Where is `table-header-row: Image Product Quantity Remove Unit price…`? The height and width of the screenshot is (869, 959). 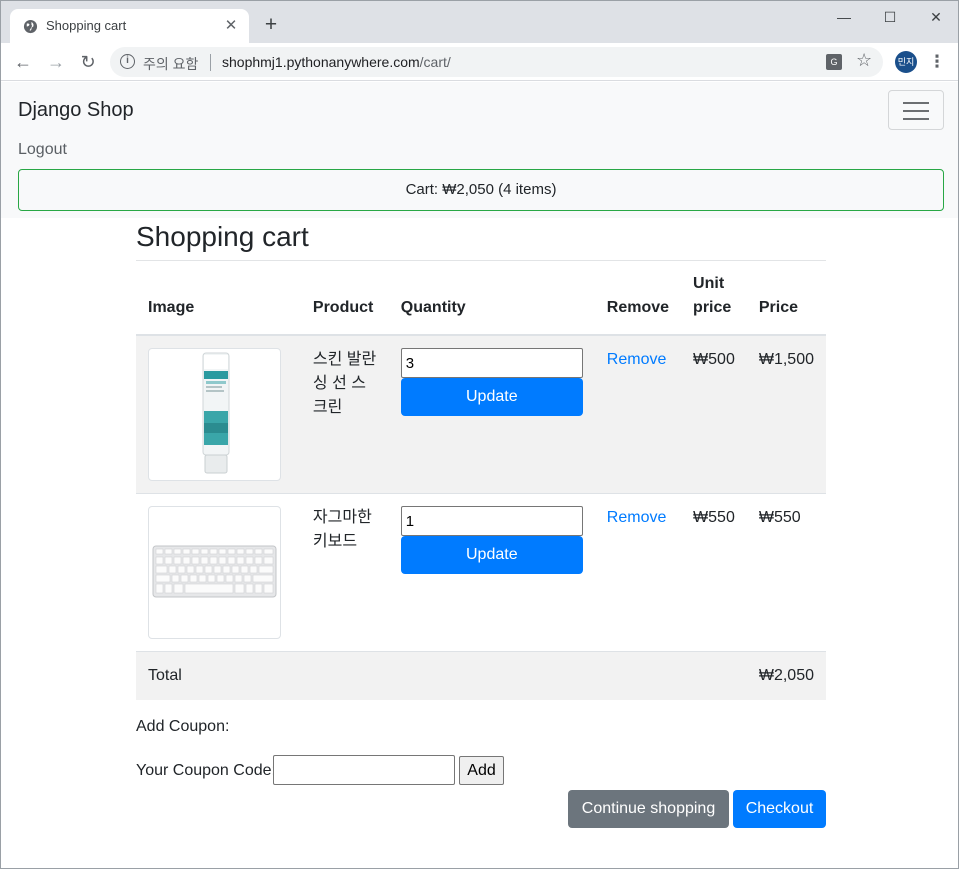 table-header-row: Image Product Quantity Remove Unit price… is located at coordinates (481, 302).